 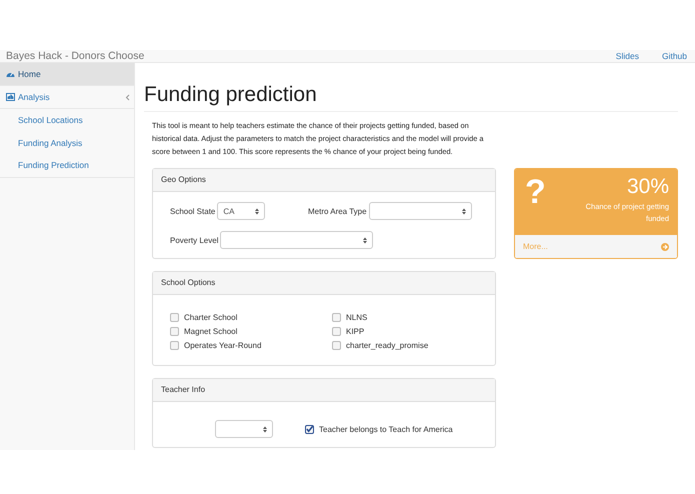 I want to click on arrow-circle-icon, so click(x=665, y=246).